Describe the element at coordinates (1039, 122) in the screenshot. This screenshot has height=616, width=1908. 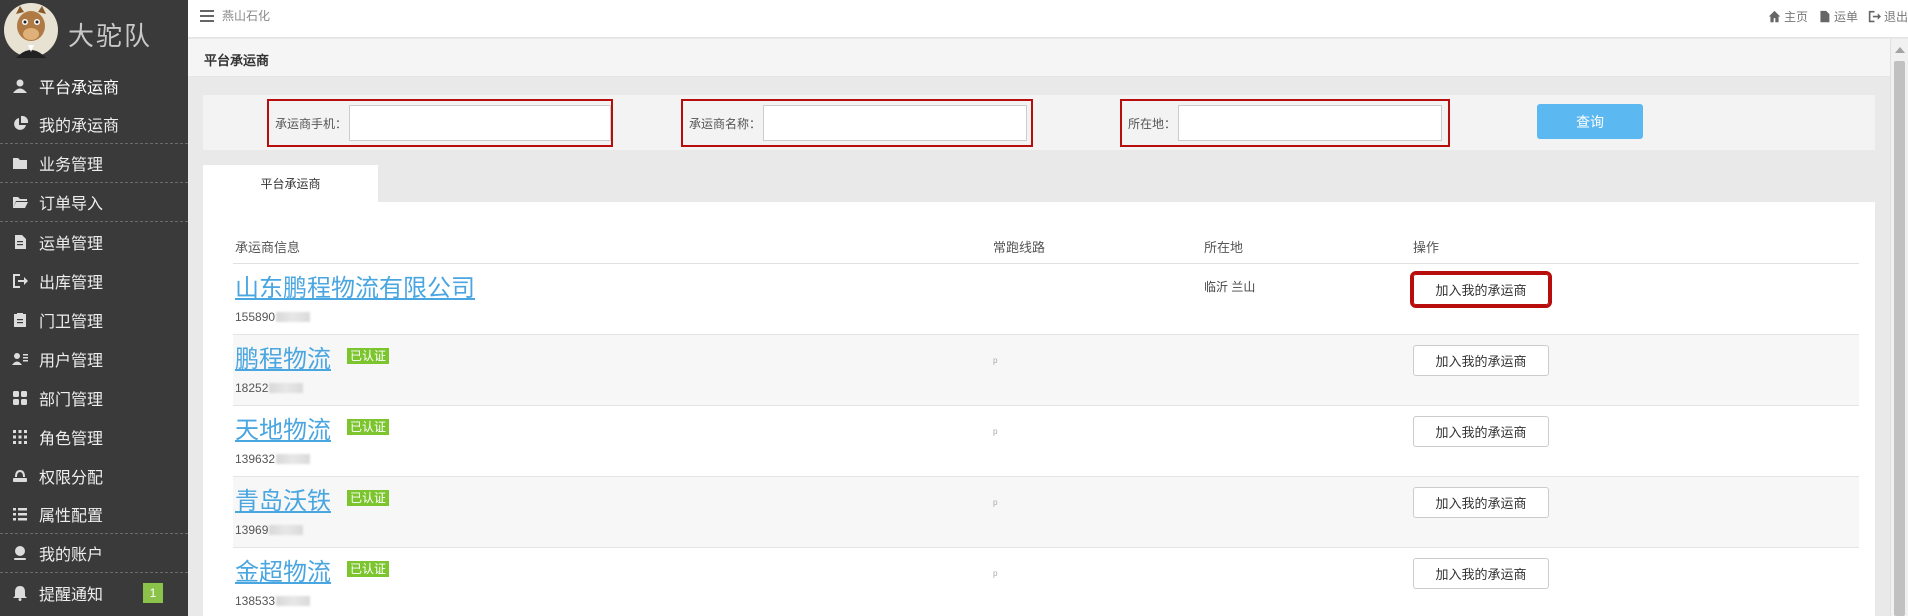
I see `search-bar: 承运商手机： 承运商名称： 所在地： 查询` at that location.